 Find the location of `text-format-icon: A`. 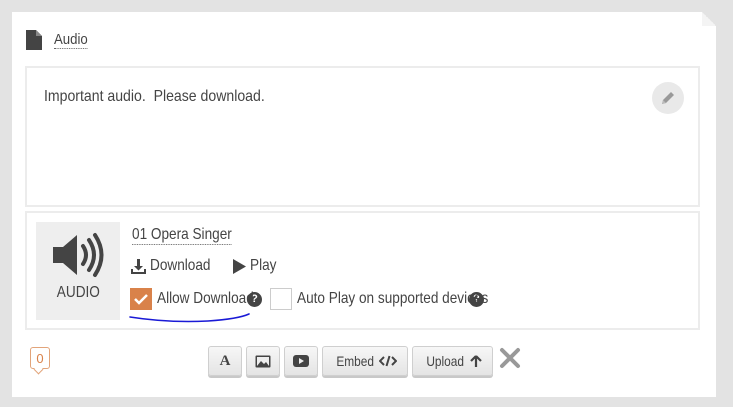

text-format-icon: A is located at coordinates (225, 360).